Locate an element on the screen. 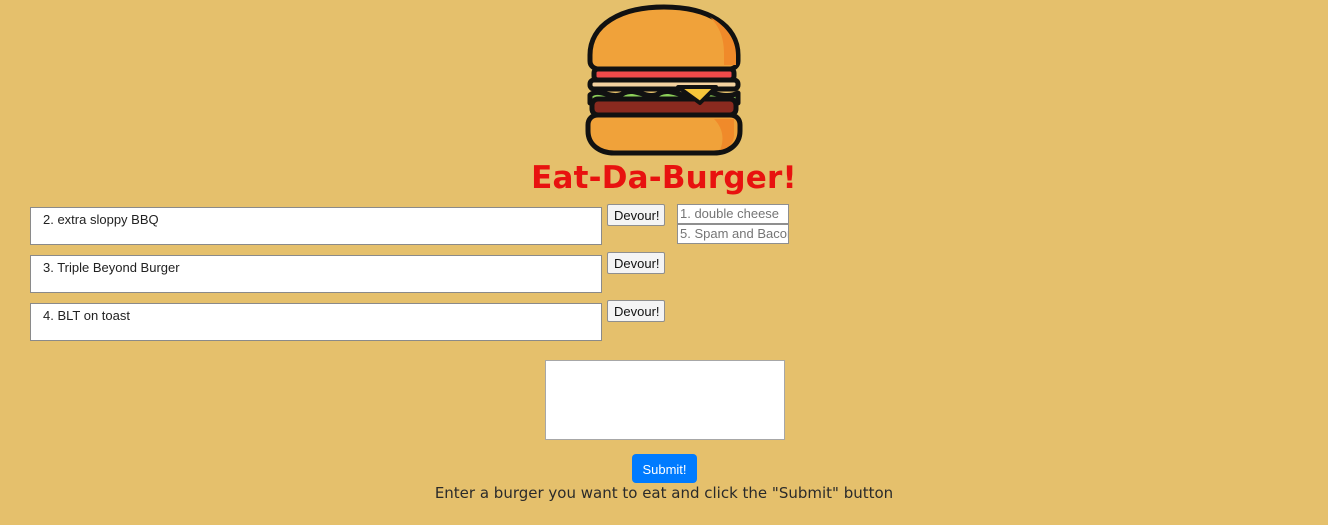  burger-item: 4. BLT on toast is located at coordinates (316, 322).